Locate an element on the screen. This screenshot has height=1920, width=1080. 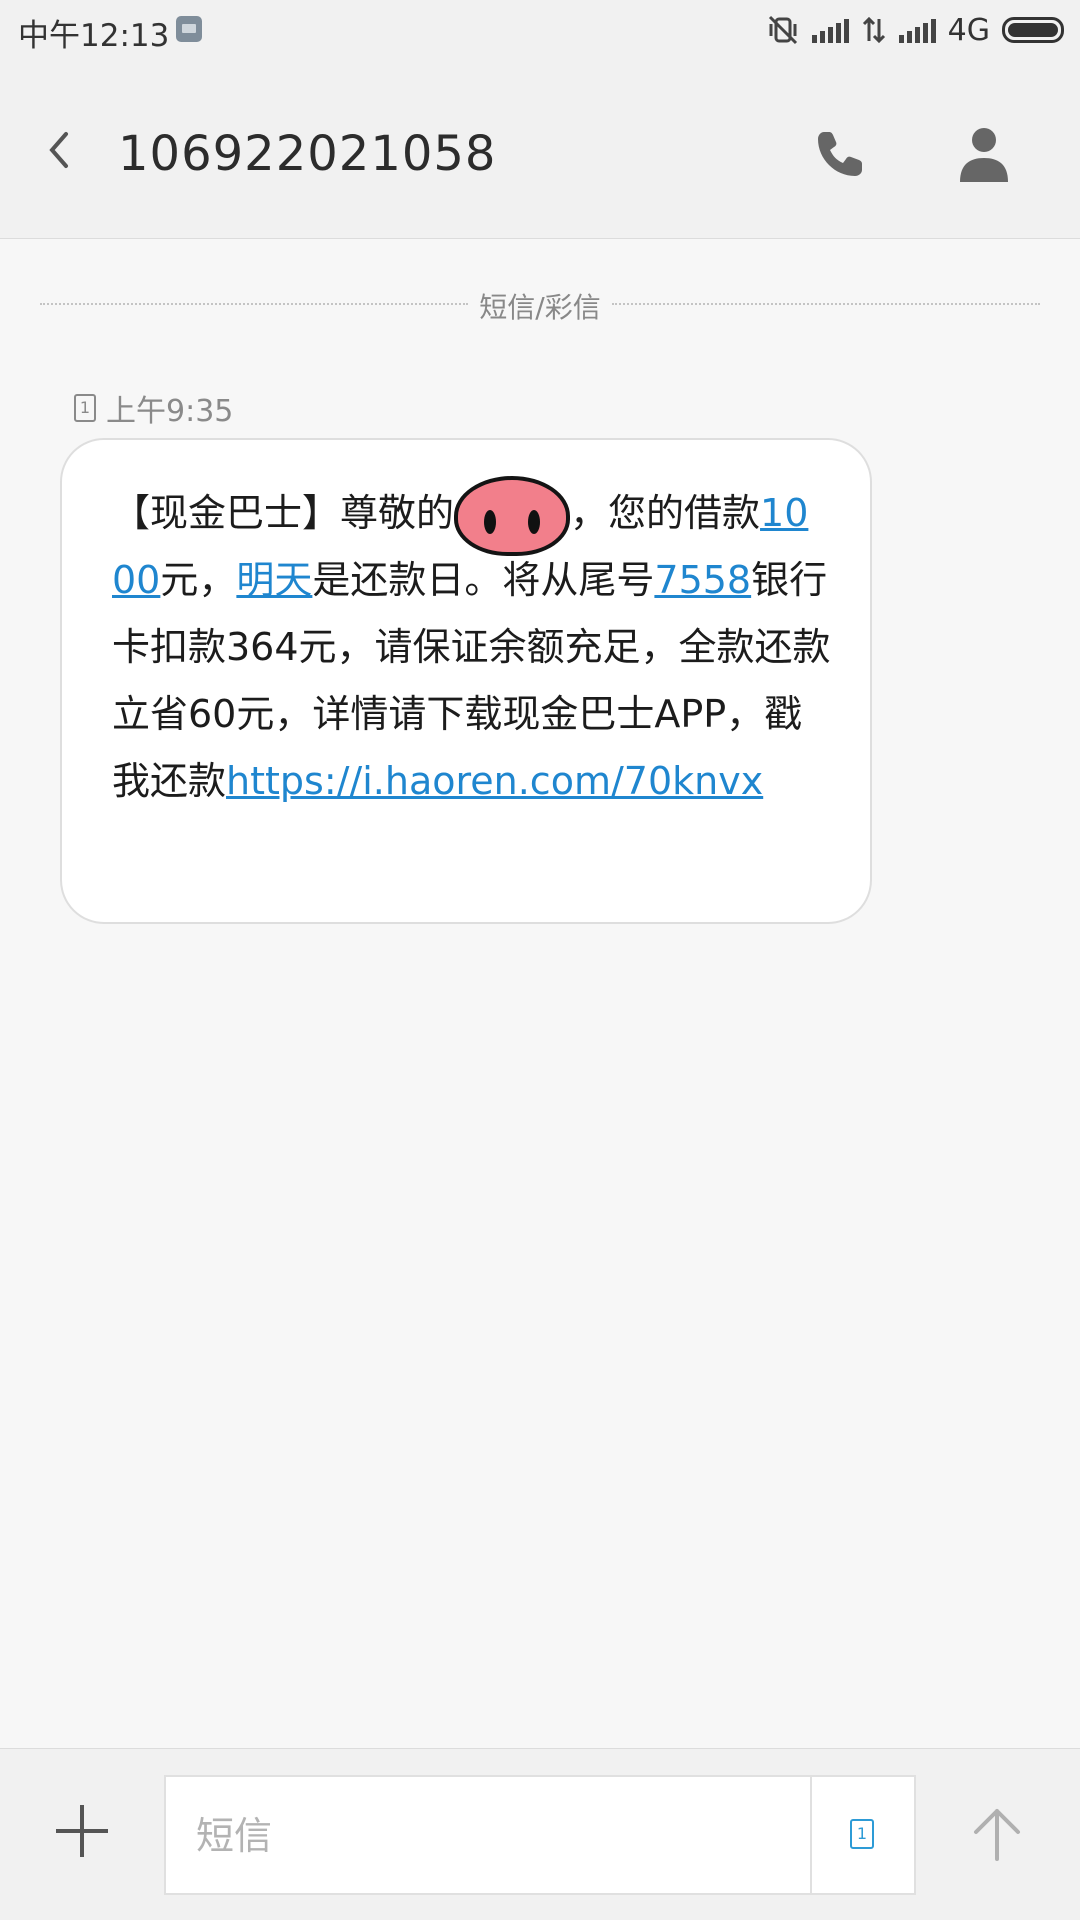
send-button is located at coordinates (997, 1834).